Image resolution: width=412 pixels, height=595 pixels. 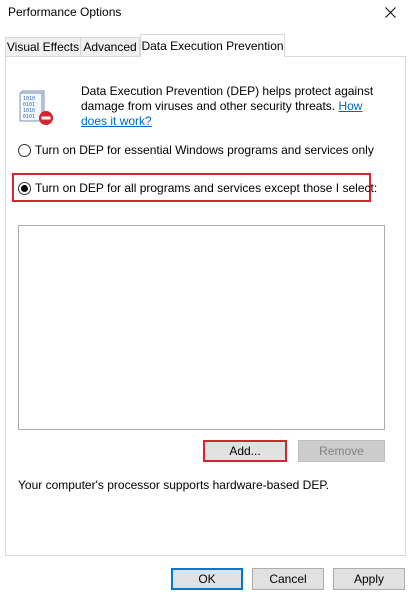 I want to click on title-bar: Performance Options, so click(x=206, y=15).